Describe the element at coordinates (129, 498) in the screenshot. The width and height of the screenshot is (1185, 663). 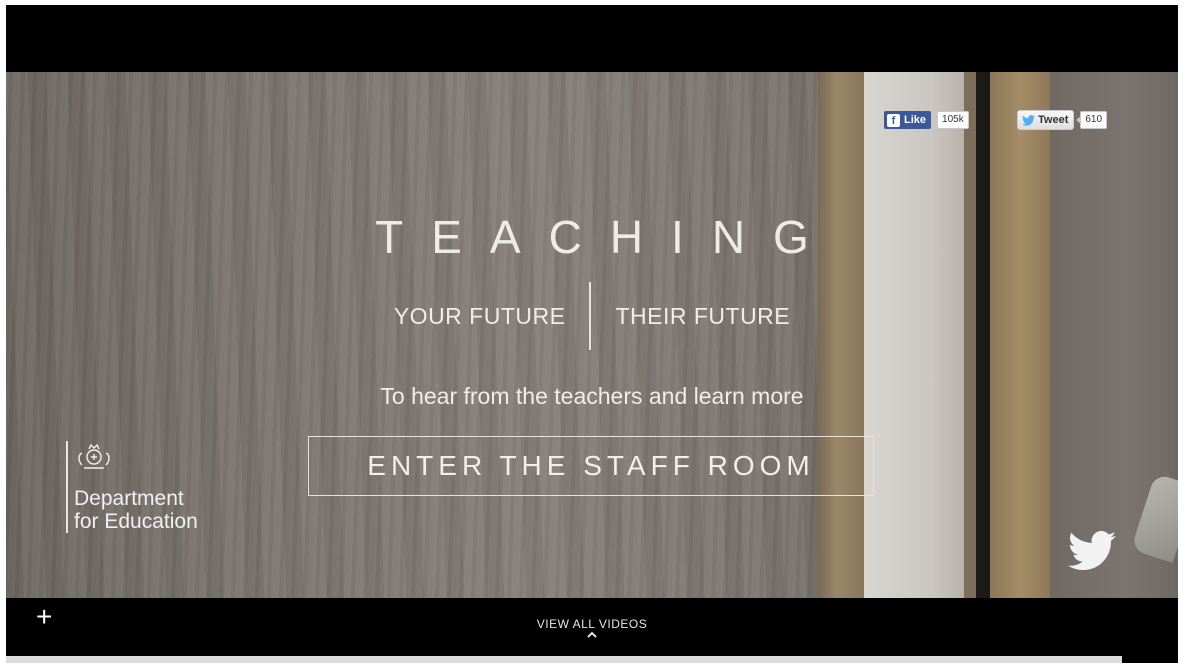
I see `logo-line-1: Department` at that location.